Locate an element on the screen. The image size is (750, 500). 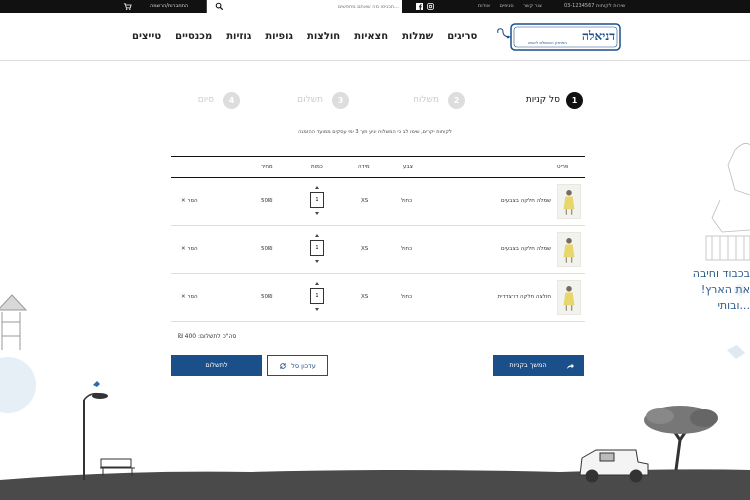
nav-pants: מכנסיים is located at coordinates (193, 36).